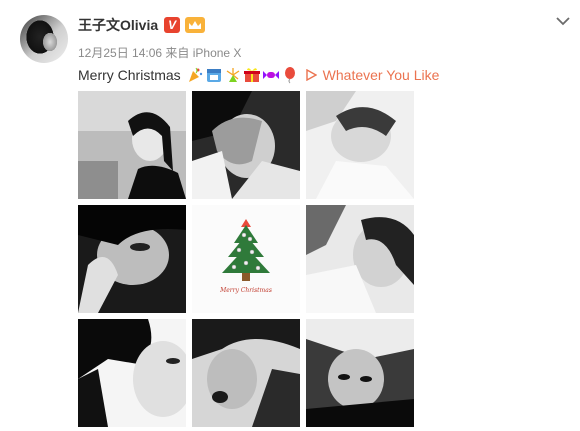 This screenshot has height=431, width=580. I want to click on post-header: 王子文Olivia V, so click(142, 25).